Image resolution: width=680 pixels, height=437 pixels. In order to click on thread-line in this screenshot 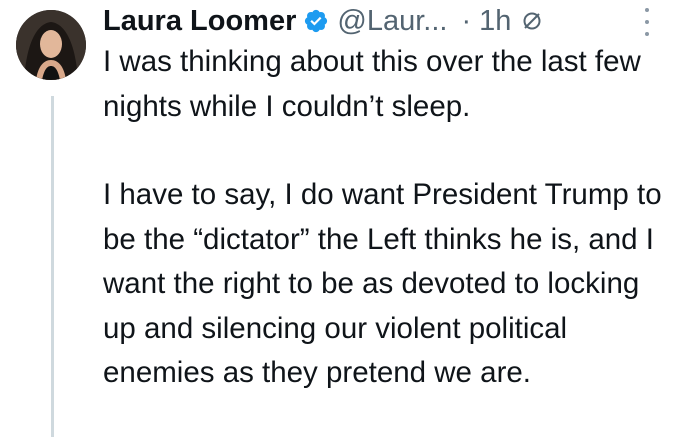, I will do `click(52, 266)`.